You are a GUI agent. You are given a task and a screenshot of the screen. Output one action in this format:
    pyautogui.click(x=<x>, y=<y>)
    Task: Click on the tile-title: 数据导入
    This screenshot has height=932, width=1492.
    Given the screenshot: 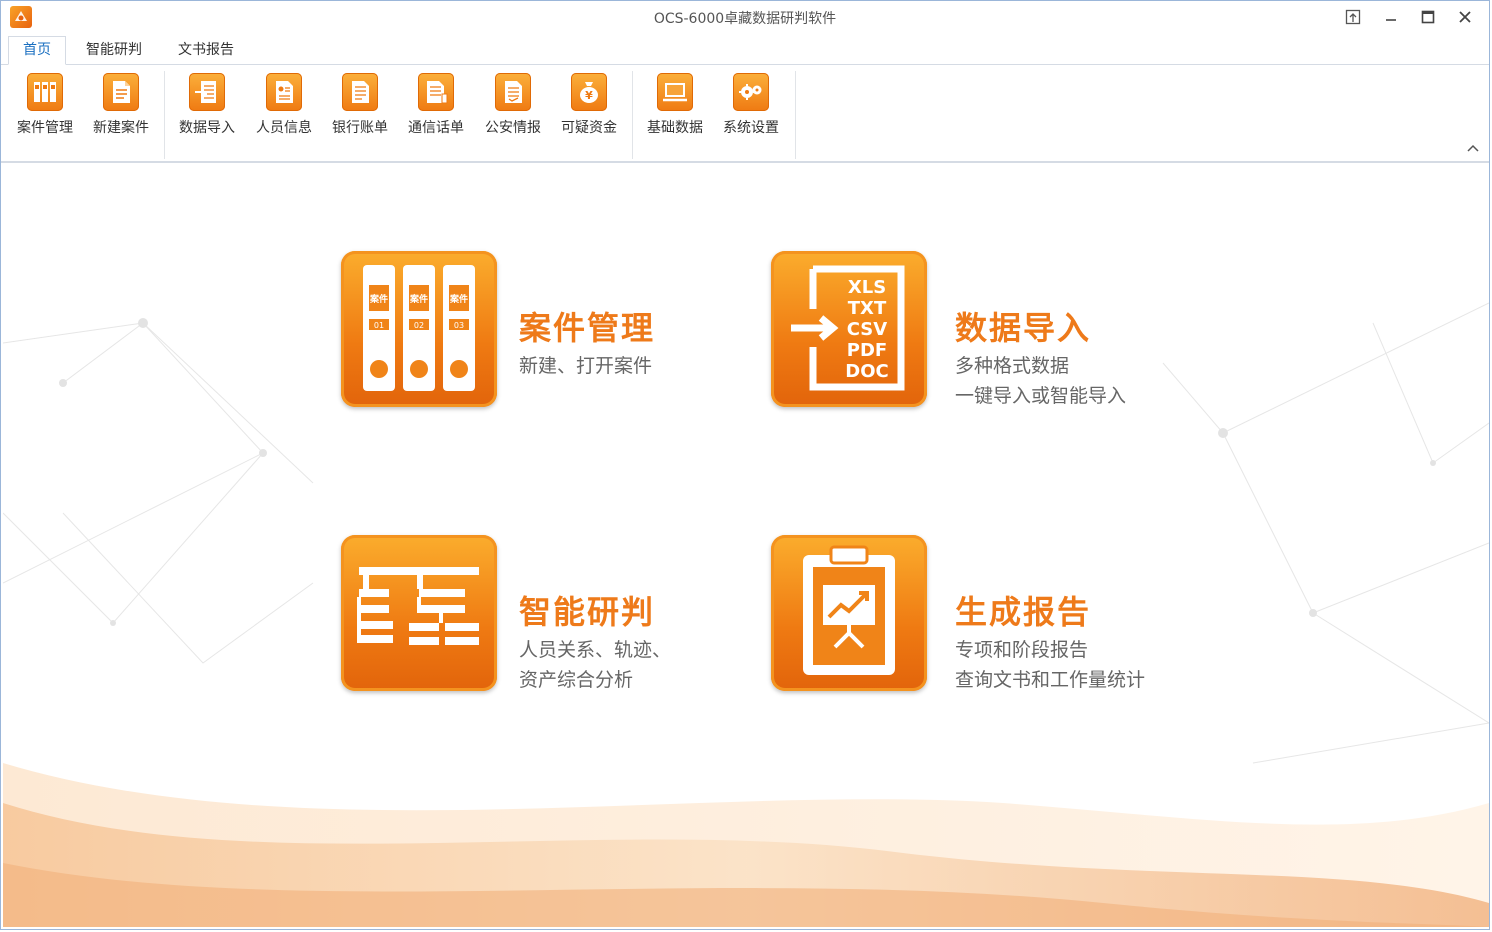 What is the action you would take?
    pyautogui.click(x=1023, y=328)
    